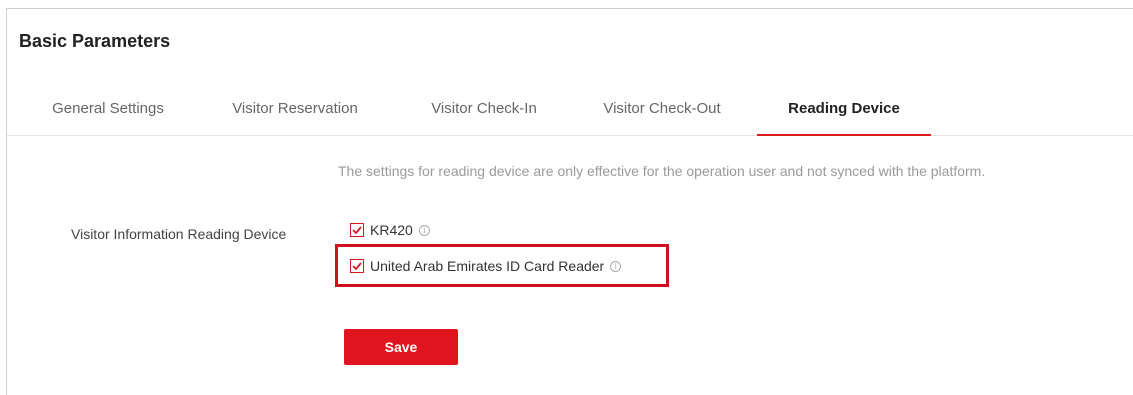 This screenshot has width=1133, height=395. I want to click on kr420-label: KR420, so click(391, 230).